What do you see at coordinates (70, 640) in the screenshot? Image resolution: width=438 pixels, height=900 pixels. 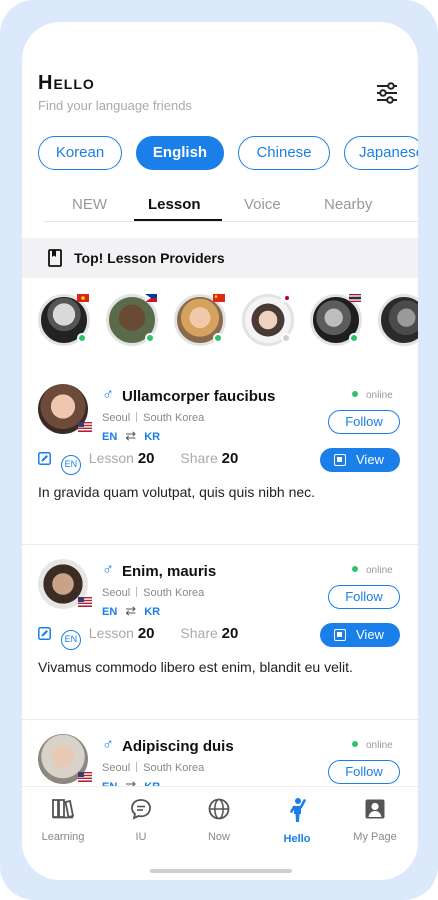 I see `language-badge: EN` at bounding box center [70, 640].